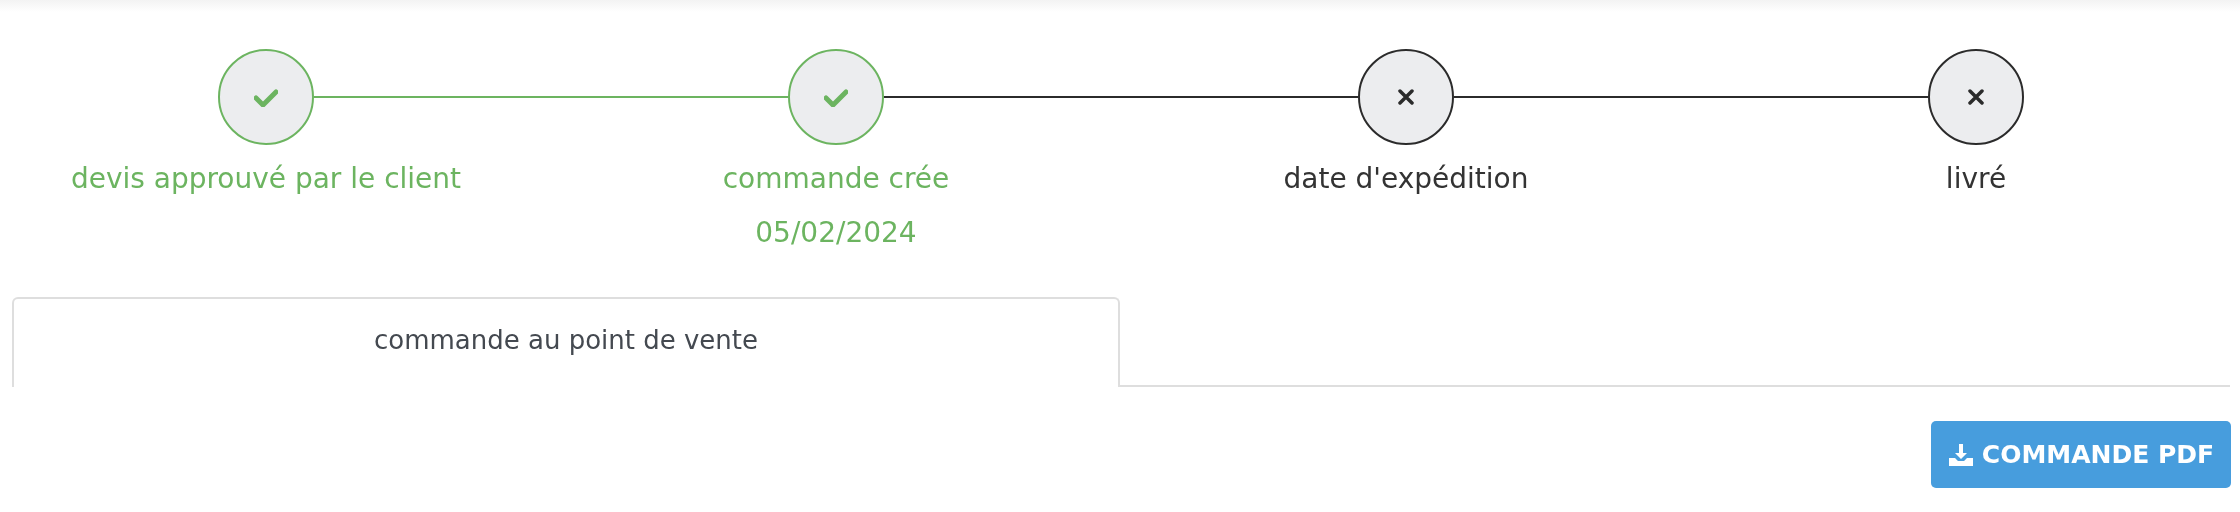  What do you see at coordinates (836, 233) in the screenshot?
I see `step-date: 05/02/2024` at bounding box center [836, 233].